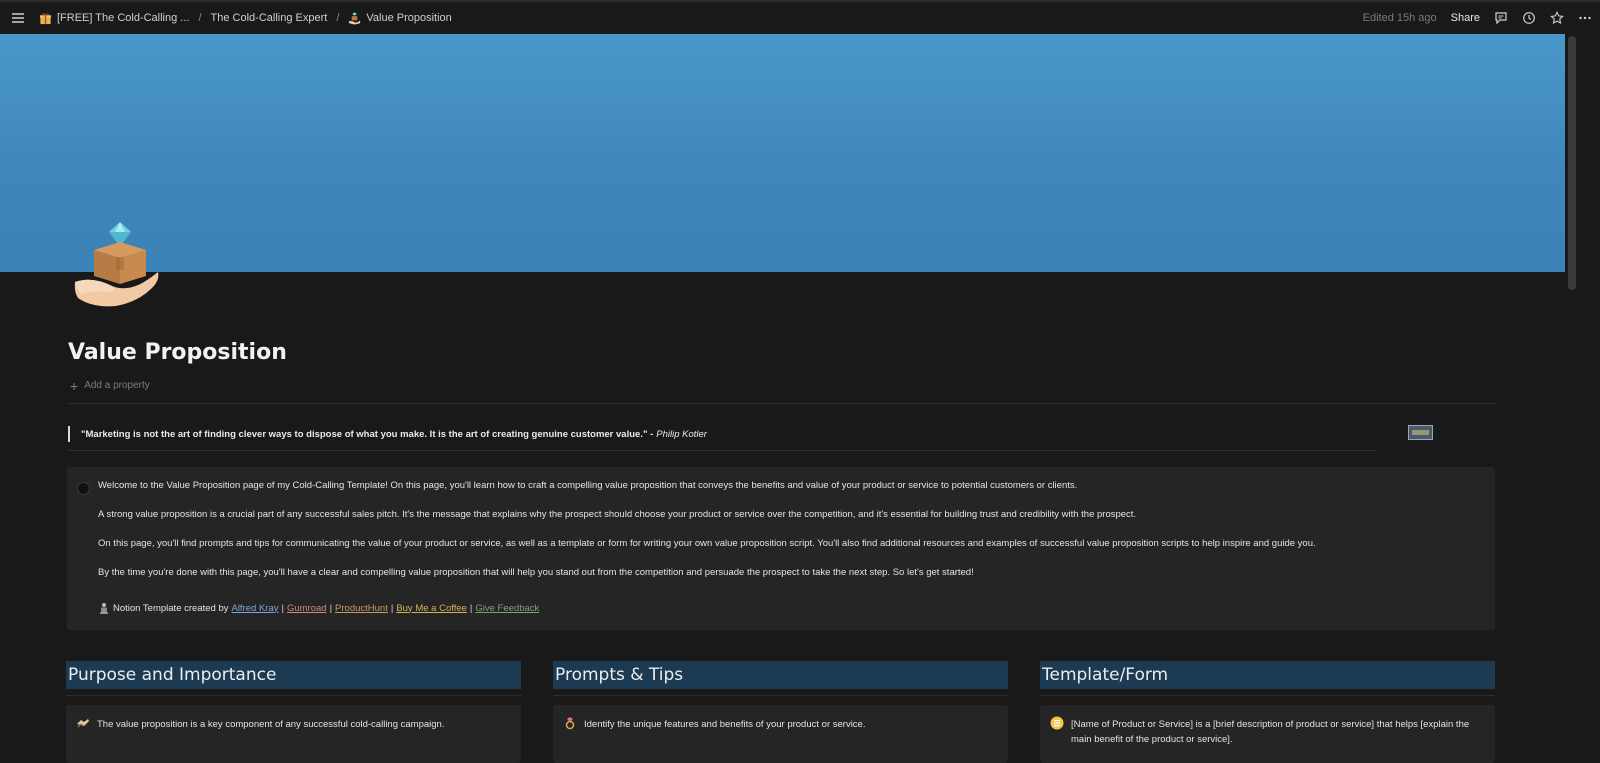 This screenshot has height=763, width=1600. I want to click on give-feedback-link: Give Feedback, so click(507, 608).